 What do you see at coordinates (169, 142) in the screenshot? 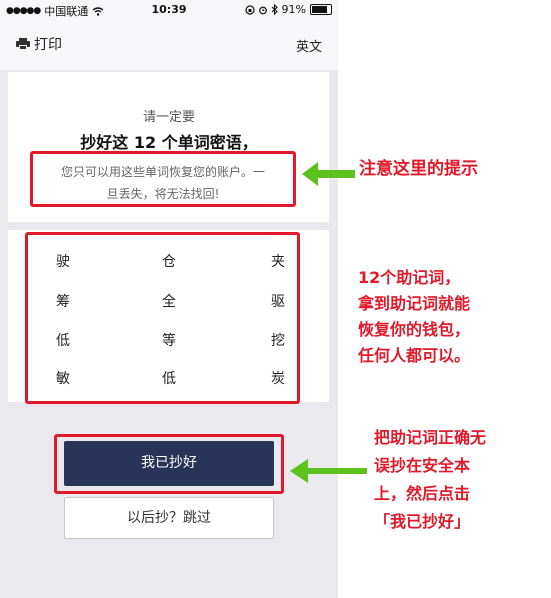
I see `headline: 抄好这 12 个单词密语，` at bounding box center [169, 142].